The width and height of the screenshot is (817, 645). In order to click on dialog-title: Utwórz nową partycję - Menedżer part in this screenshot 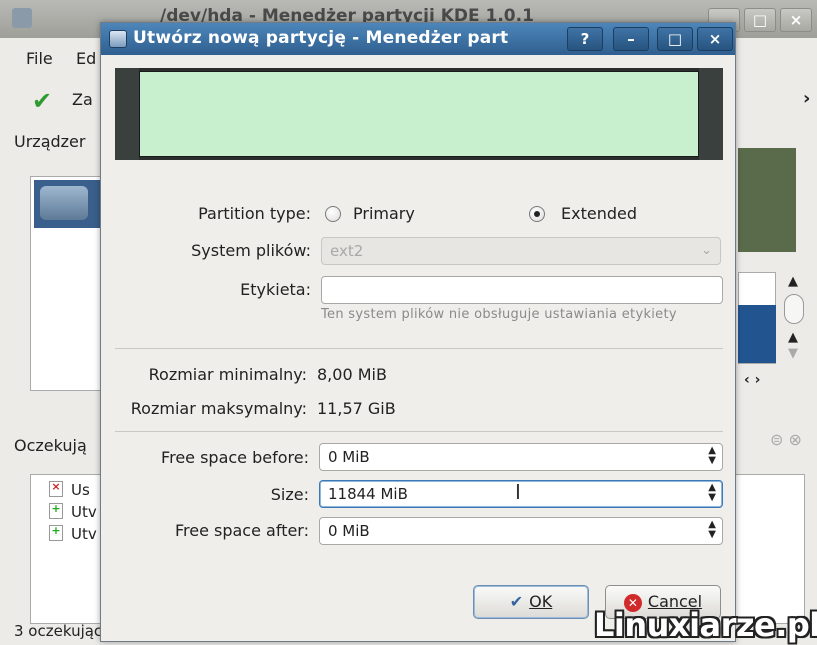, I will do `click(321, 38)`.